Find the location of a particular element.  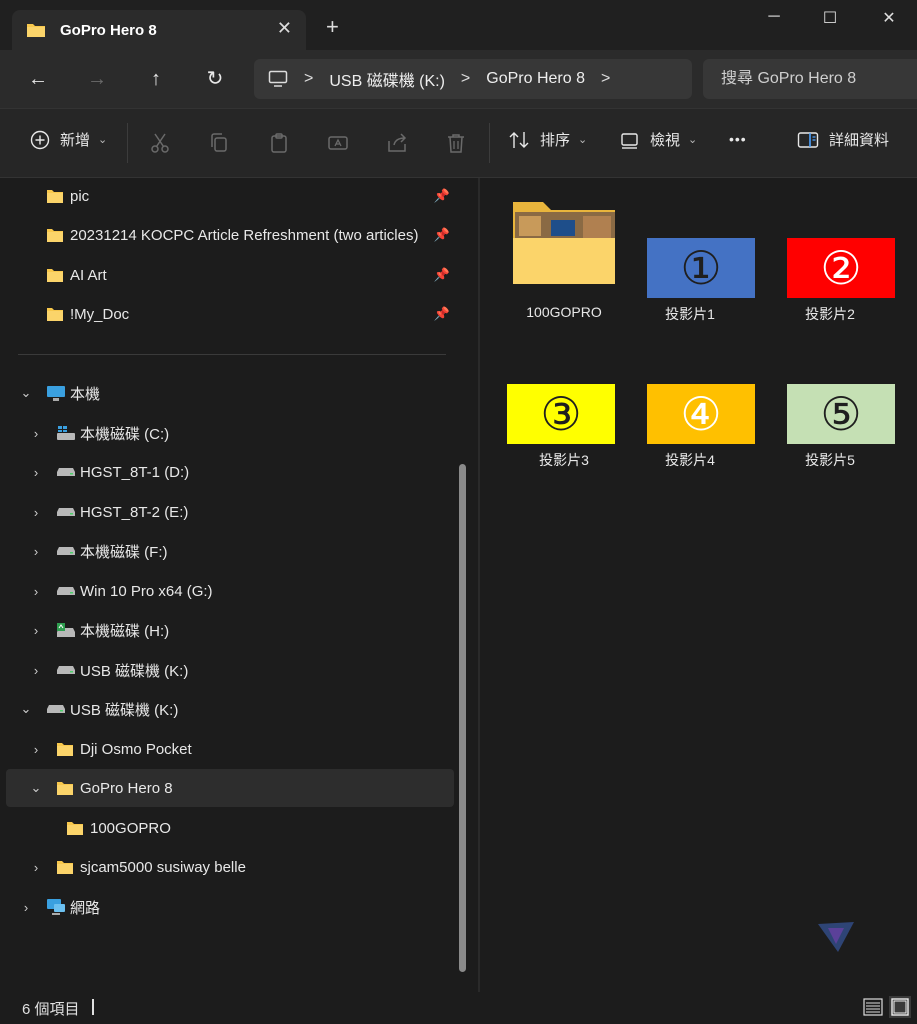

file-item-slide-1: ① 投影片1 is located at coordinates (690, 263).